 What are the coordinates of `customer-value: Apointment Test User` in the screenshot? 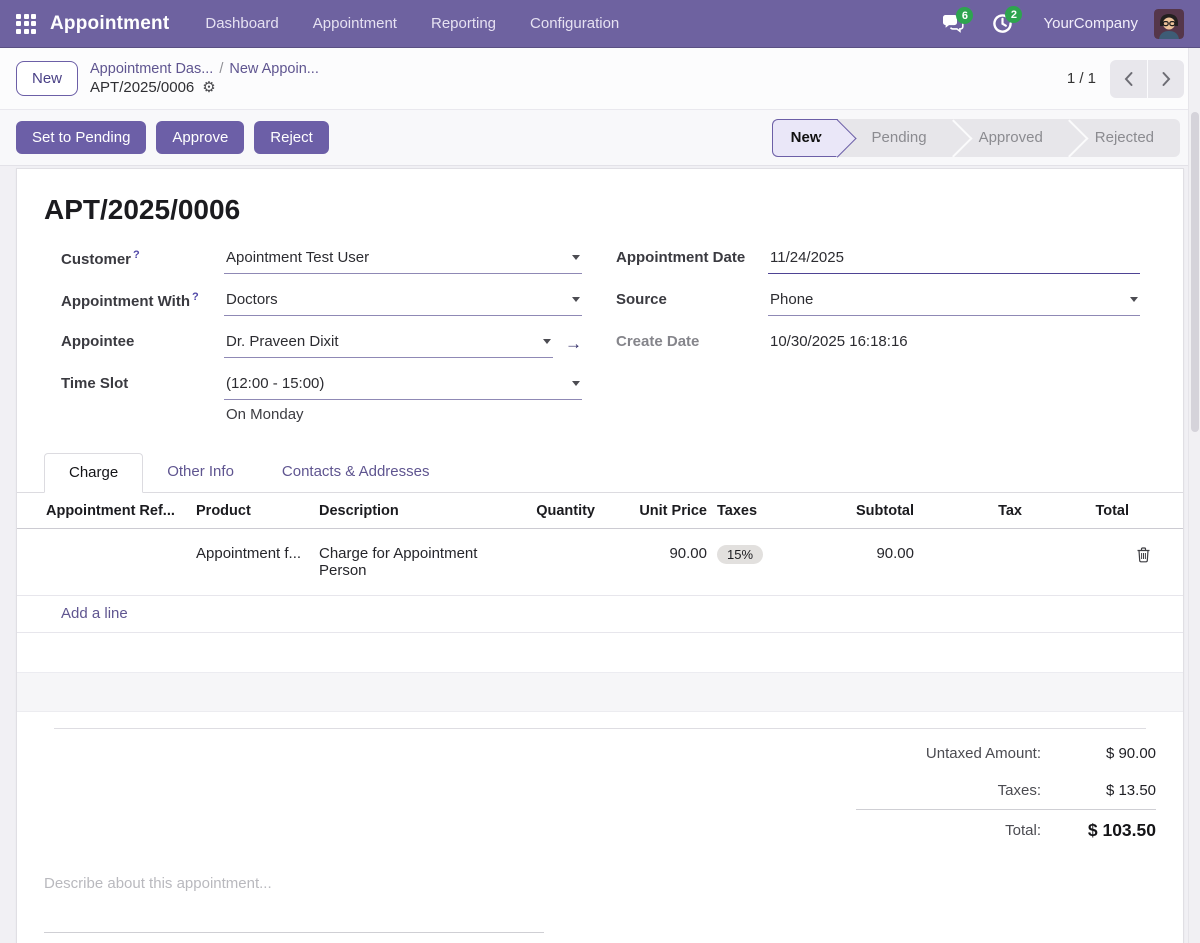 It's located at (298, 257).